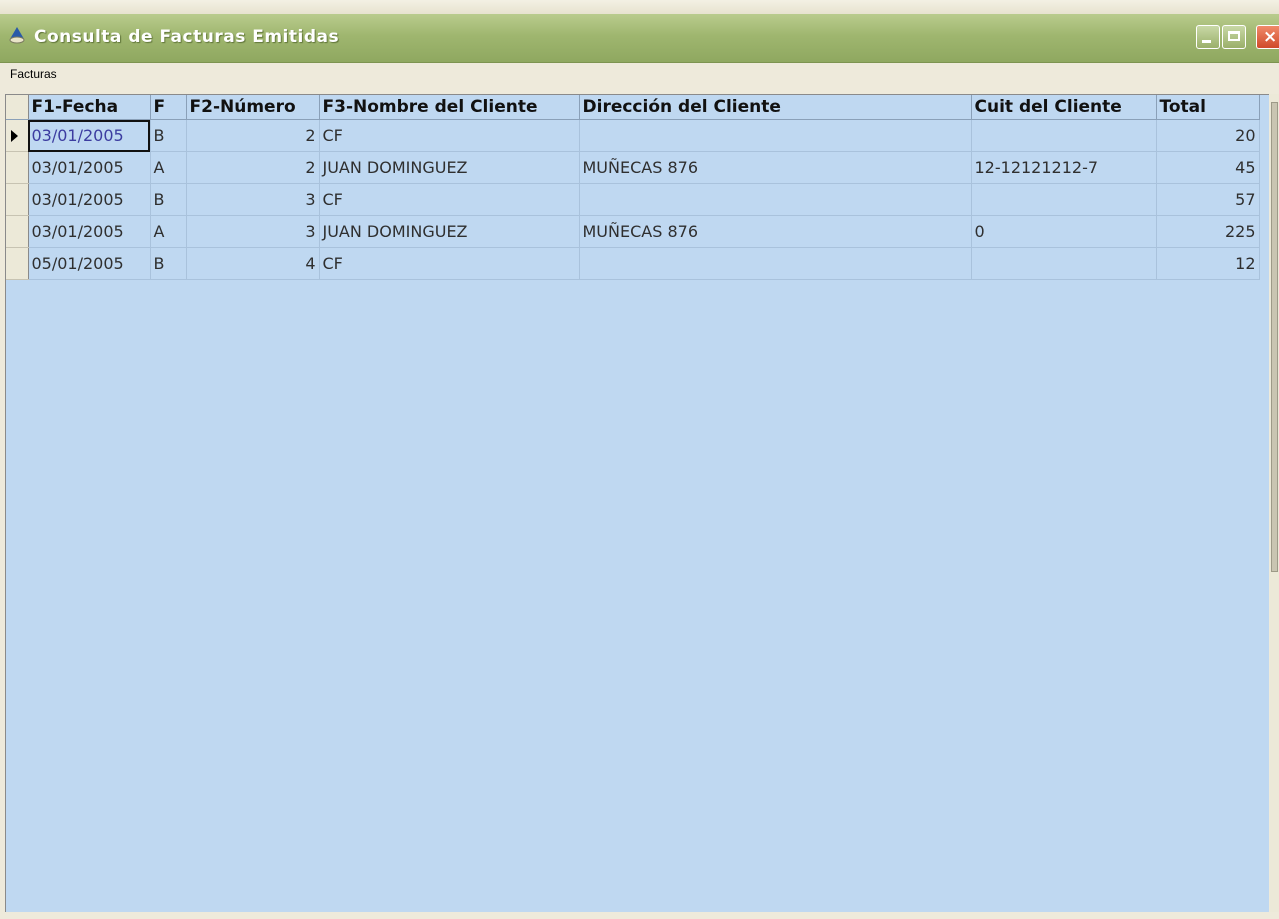  I want to click on maximize-icon, so click(1234, 36).